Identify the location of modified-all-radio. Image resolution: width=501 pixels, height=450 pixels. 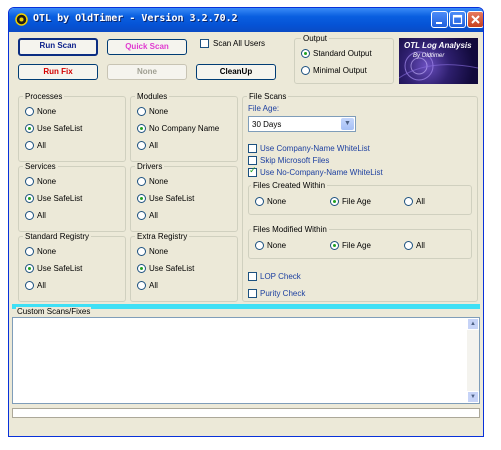
(408, 245).